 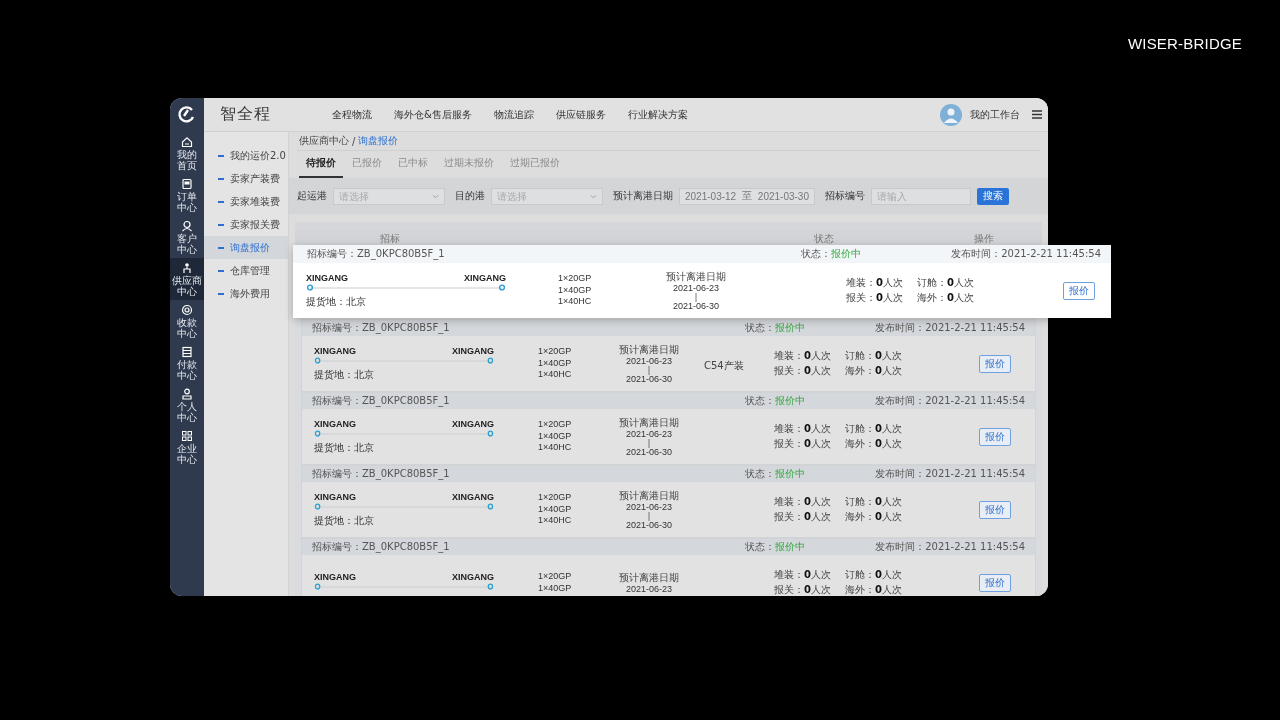 I want to click on table-icon, so click(x=187, y=352).